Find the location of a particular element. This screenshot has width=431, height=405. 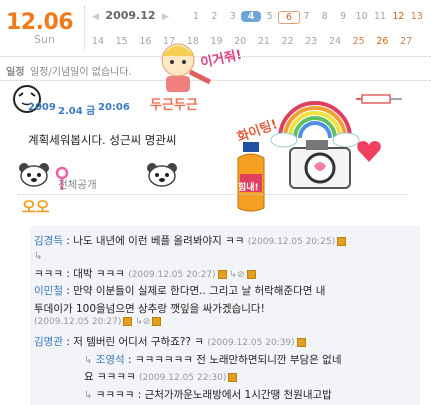

camera-icon is located at coordinates (320, 164).